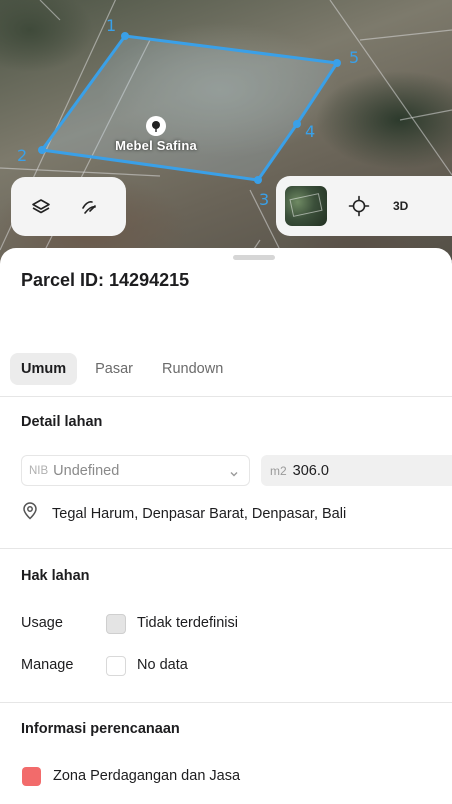 The image size is (452, 804). I want to click on satellite-thumbnail, so click(306, 206).